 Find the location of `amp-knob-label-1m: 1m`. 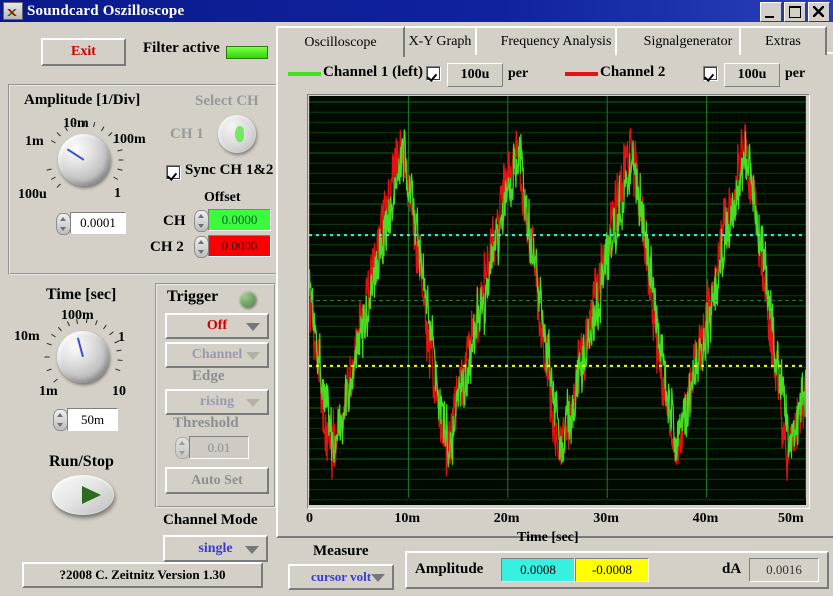

amp-knob-label-1m: 1m is located at coordinates (34, 141).